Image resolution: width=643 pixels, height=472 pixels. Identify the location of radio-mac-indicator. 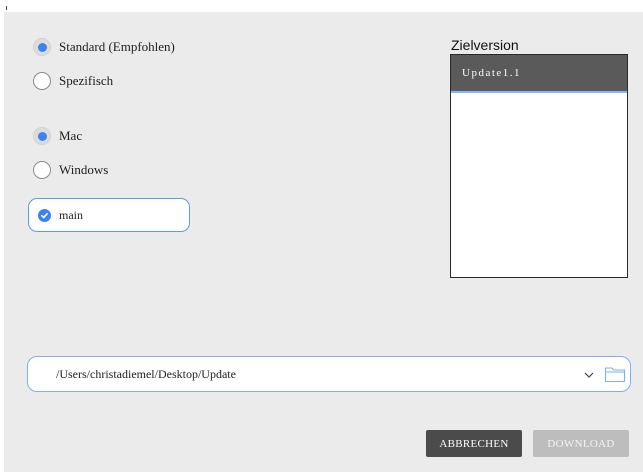
(42, 136).